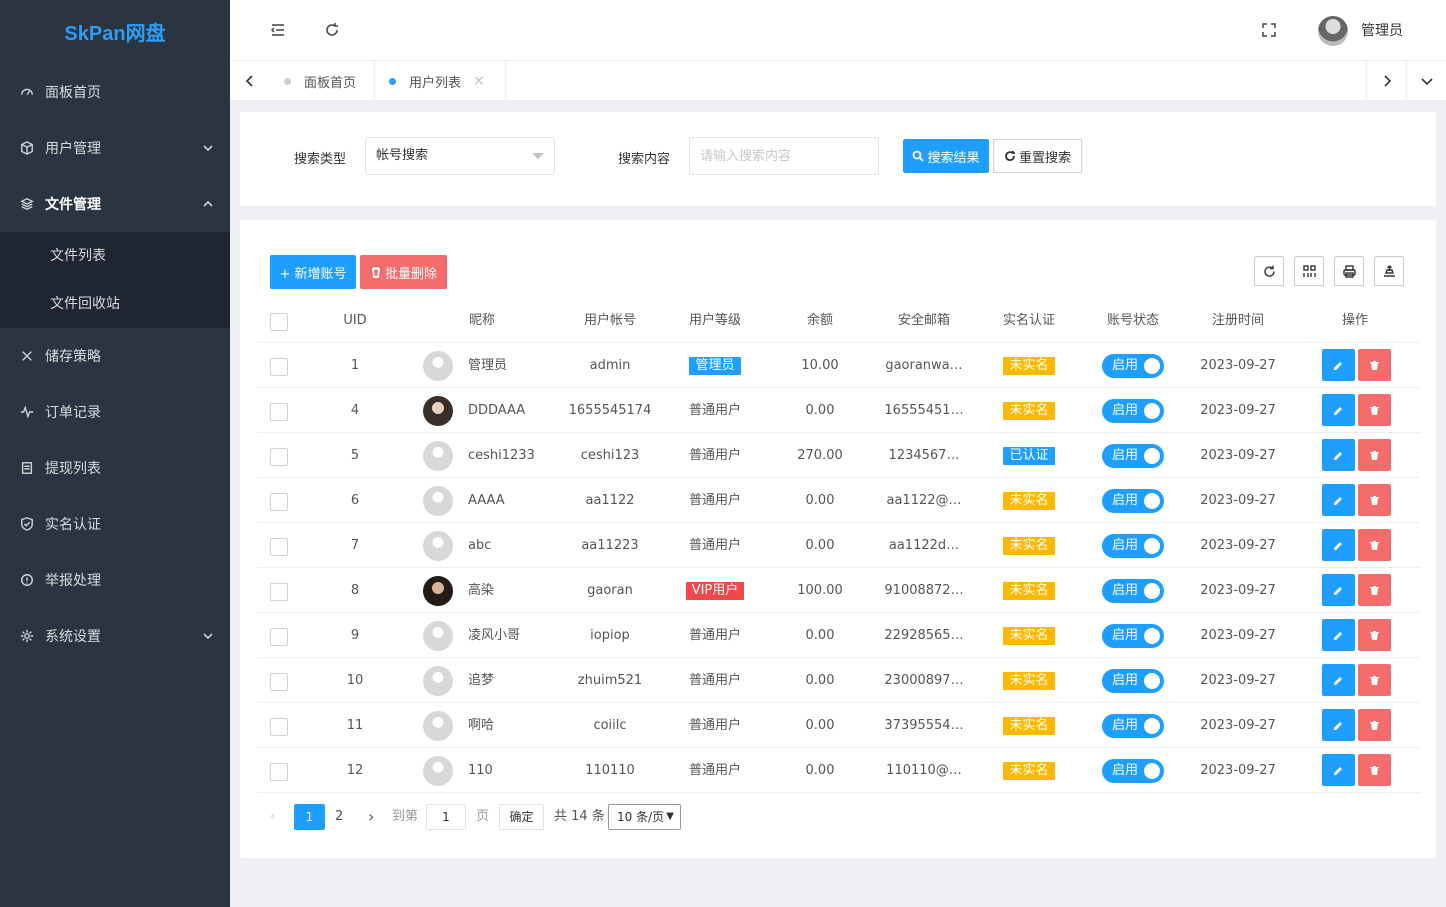  I want to click on search-type-value: 帐号搜索, so click(402, 155).